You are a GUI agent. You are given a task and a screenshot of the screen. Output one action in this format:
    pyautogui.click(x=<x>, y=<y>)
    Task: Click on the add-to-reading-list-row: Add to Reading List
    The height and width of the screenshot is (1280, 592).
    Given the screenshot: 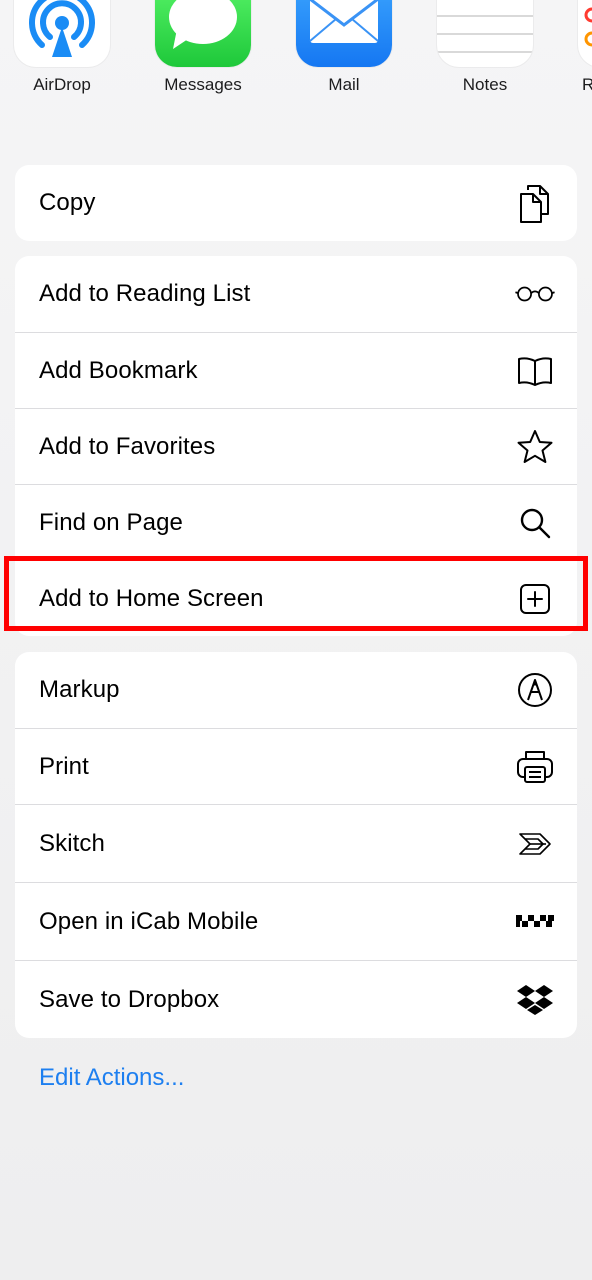 What is the action you would take?
    pyautogui.click(x=296, y=294)
    